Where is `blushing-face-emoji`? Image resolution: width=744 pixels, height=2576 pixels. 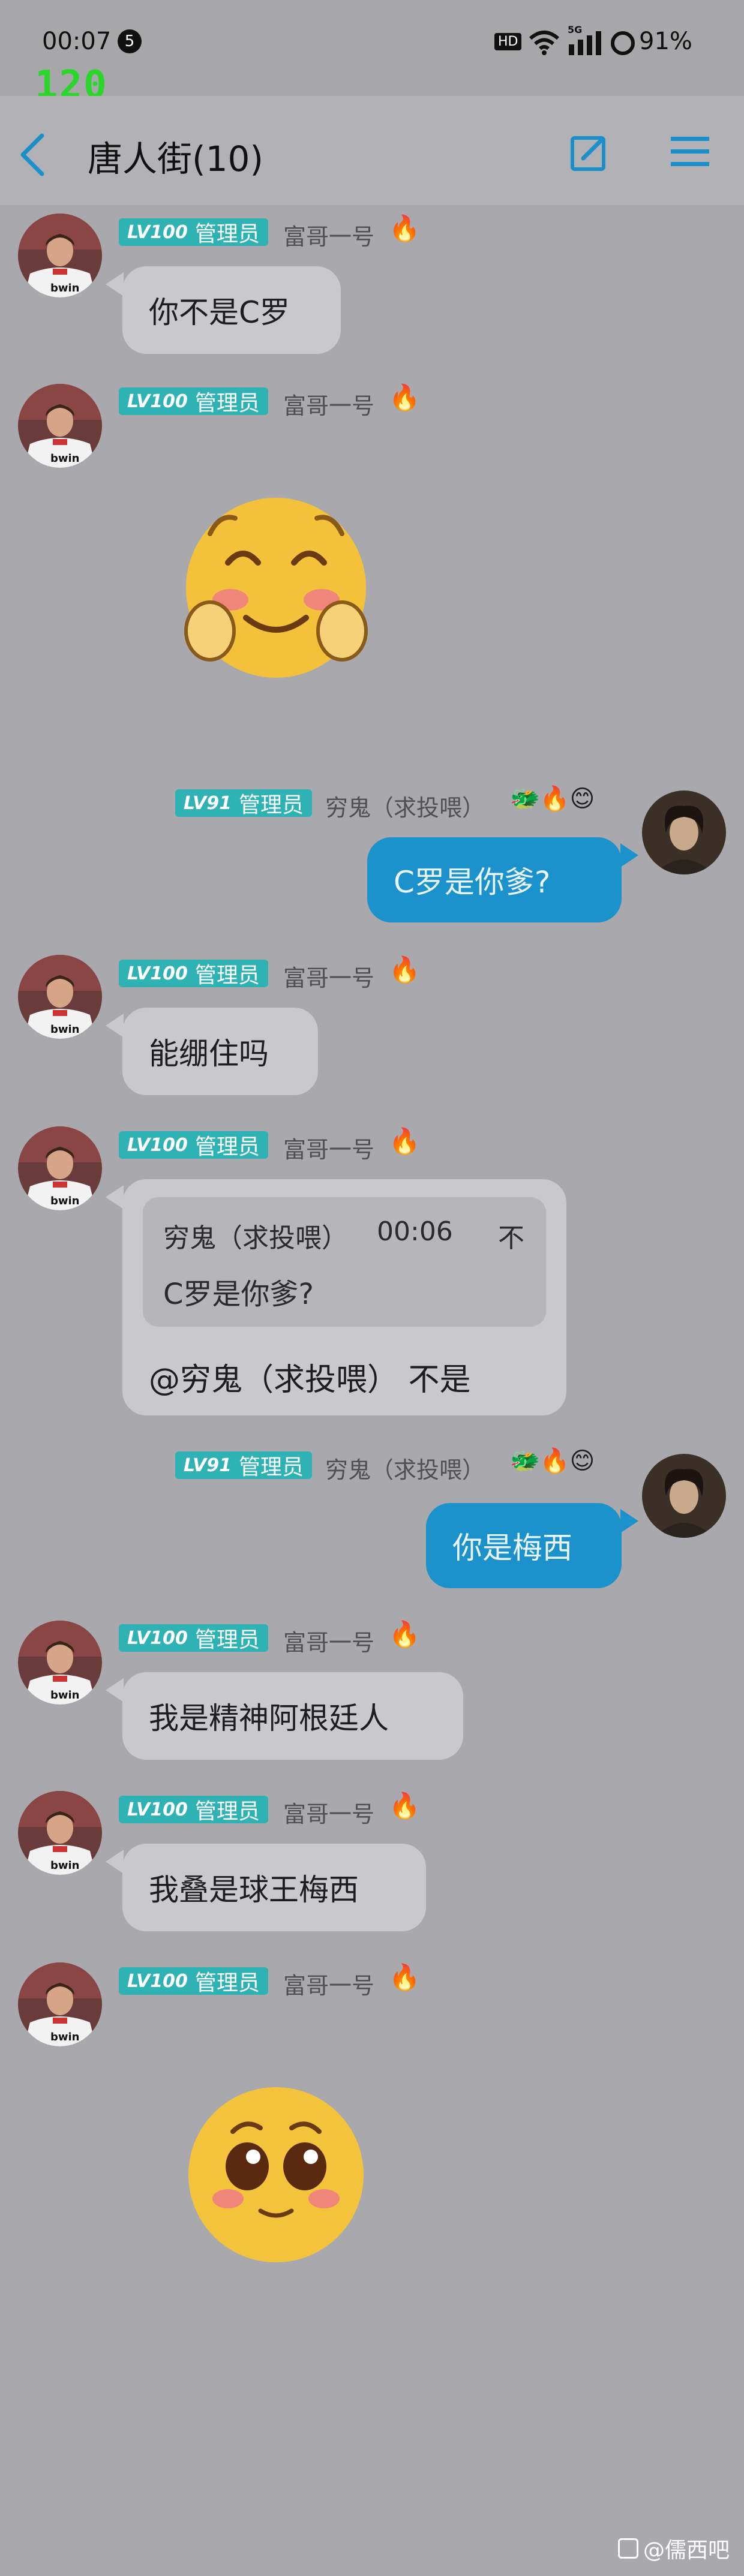 blushing-face-emoji is located at coordinates (276, 591).